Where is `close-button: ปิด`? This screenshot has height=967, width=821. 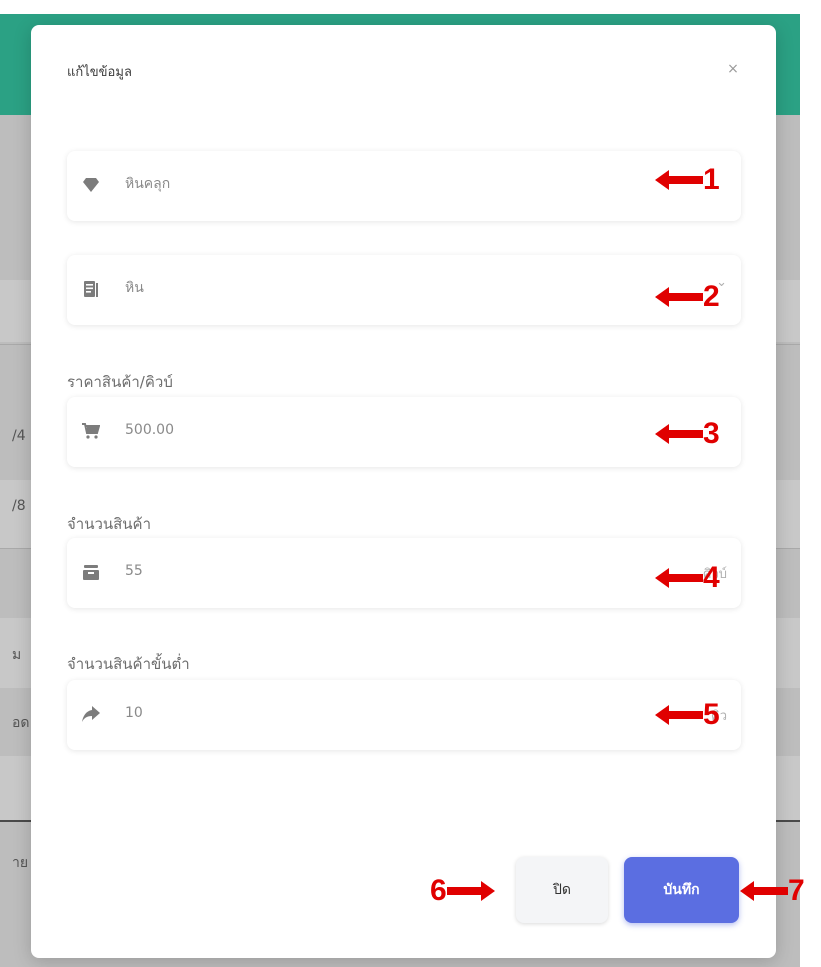 close-button: ปิด is located at coordinates (562, 890).